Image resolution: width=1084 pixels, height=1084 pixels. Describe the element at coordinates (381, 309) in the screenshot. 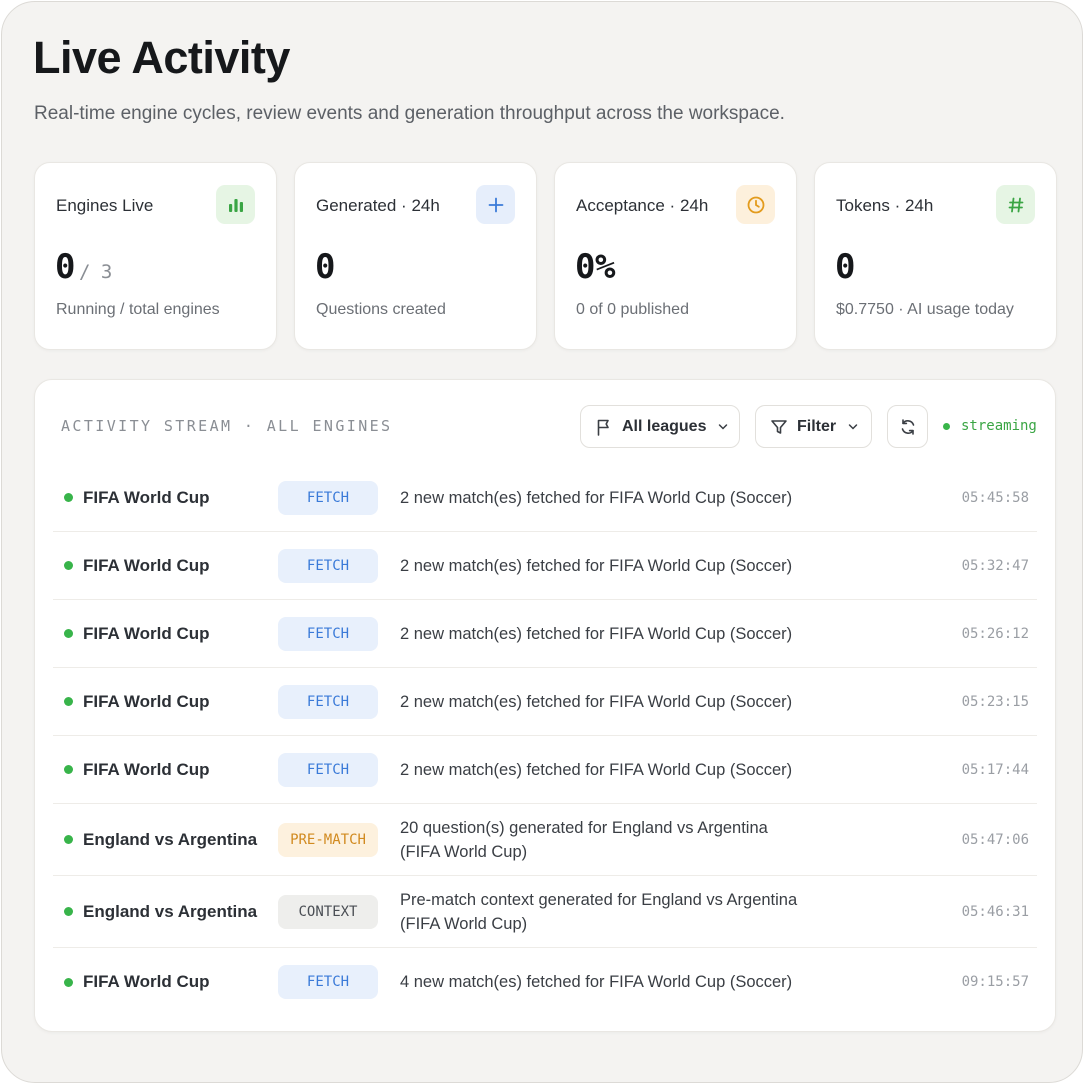

I see `stat-caption: Questions created` at that location.